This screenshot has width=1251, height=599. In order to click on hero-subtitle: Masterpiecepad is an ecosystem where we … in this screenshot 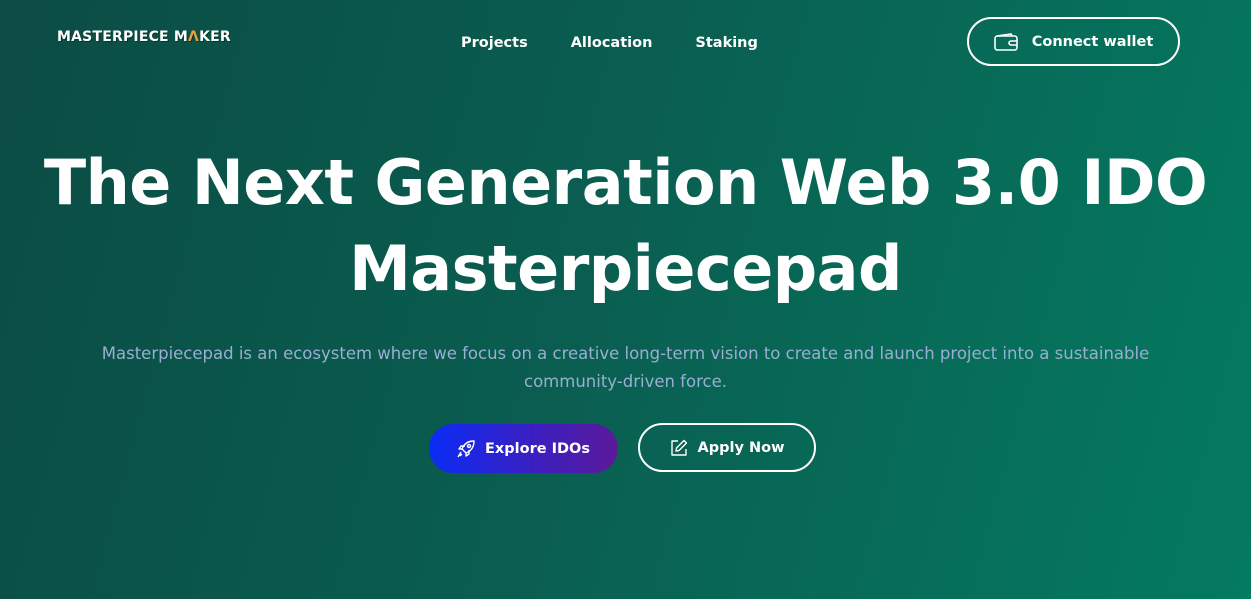, I will do `click(625, 367)`.